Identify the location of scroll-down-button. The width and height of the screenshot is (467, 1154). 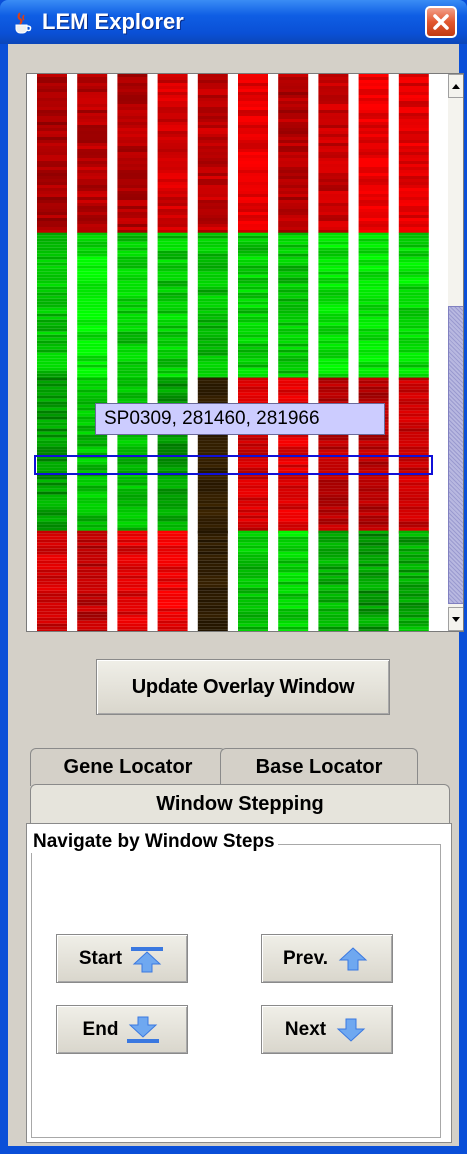
(455, 619).